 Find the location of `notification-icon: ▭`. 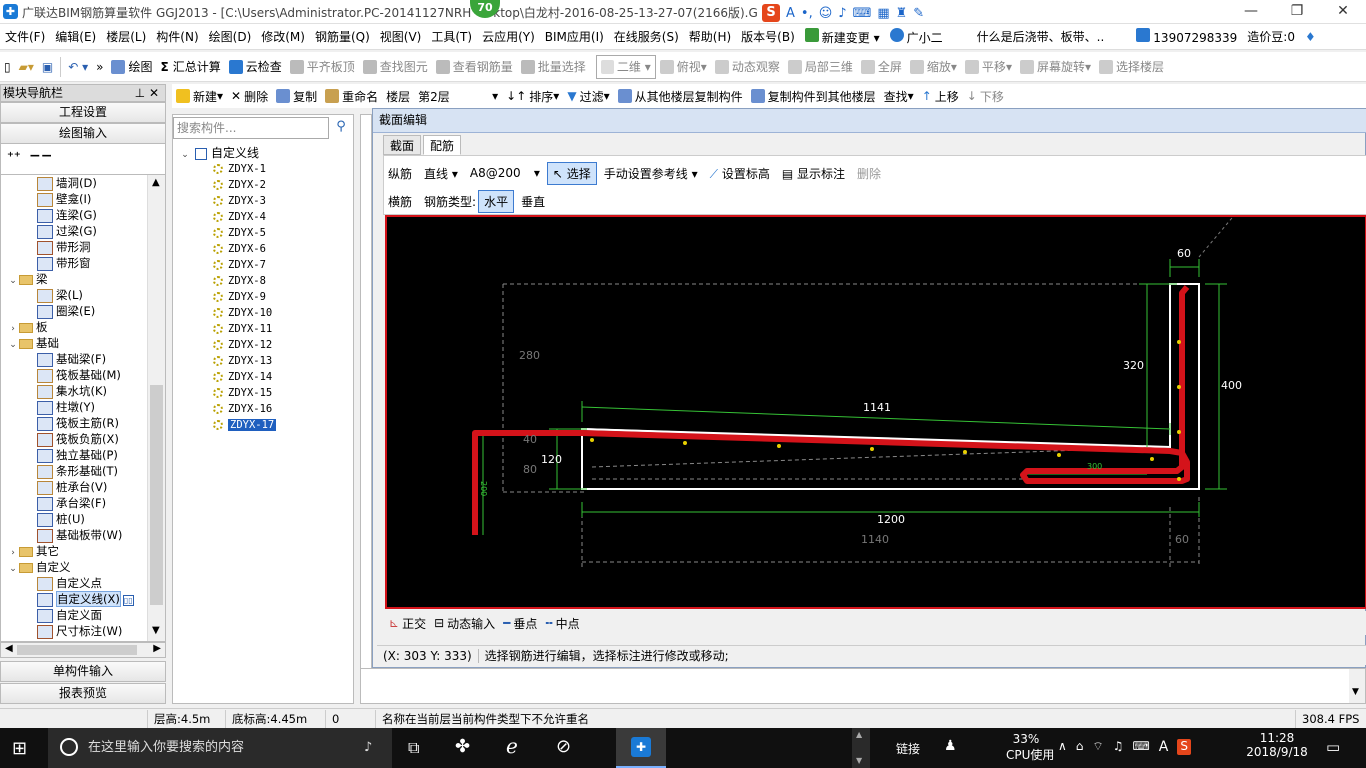

notification-icon: ▭ is located at coordinates (1333, 747).